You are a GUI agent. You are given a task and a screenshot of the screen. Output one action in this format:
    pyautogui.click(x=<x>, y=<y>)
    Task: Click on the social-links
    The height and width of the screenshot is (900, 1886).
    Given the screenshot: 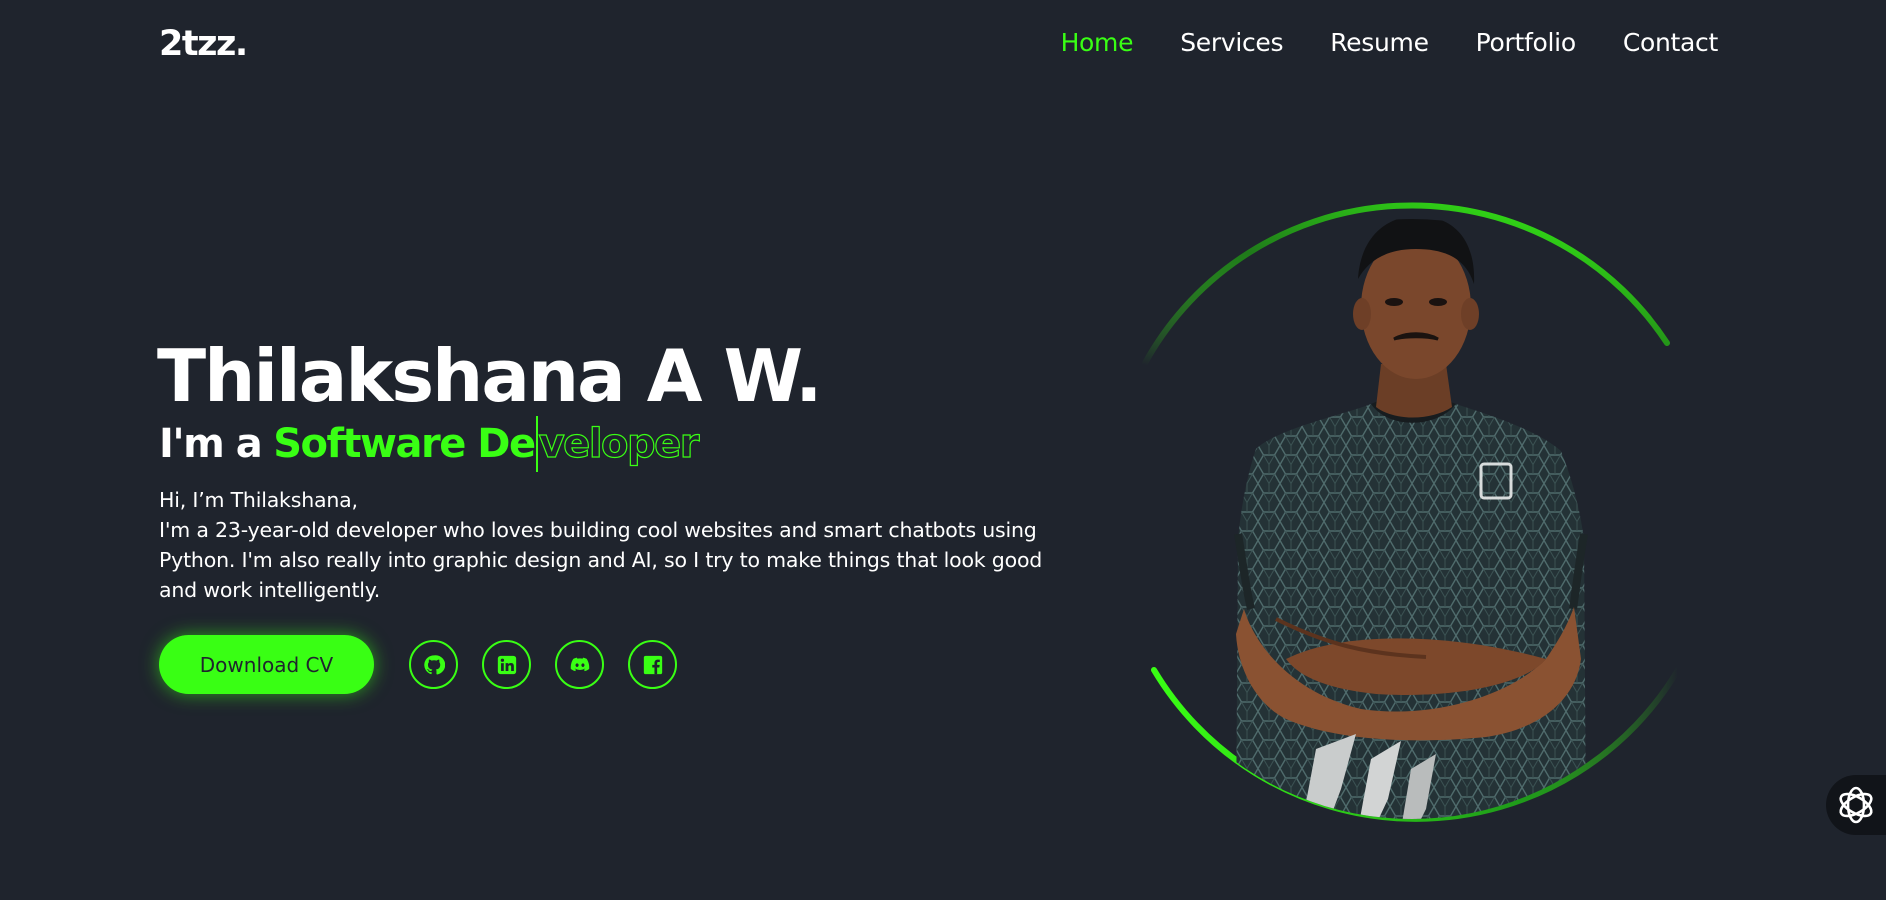 What is the action you would take?
    pyautogui.click(x=543, y=664)
    